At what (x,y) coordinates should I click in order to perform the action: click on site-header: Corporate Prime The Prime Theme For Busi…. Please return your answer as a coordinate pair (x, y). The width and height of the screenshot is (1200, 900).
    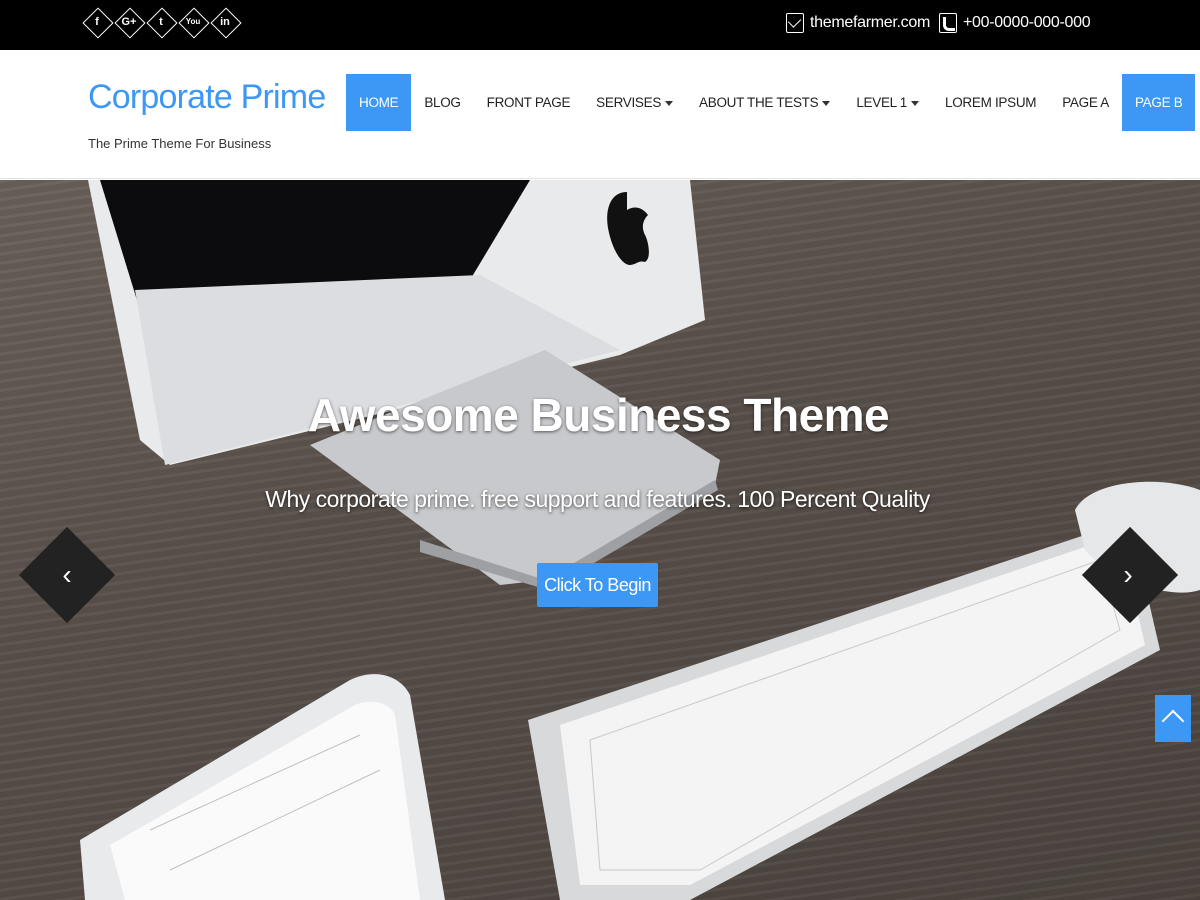
    Looking at the image, I should click on (600, 114).